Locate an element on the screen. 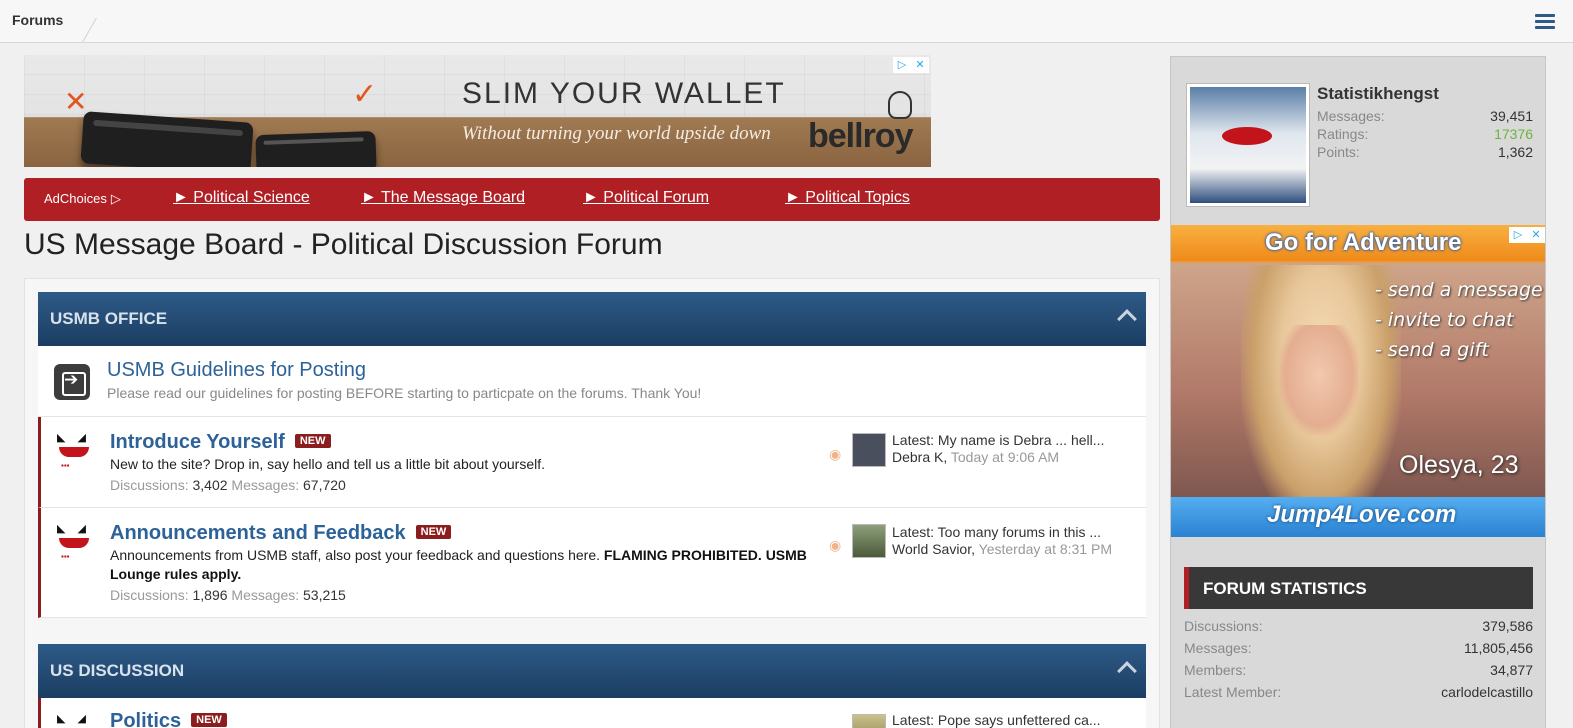 The height and width of the screenshot is (728, 1573). ad-brand-logo: bellroy is located at coordinates (860, 136).